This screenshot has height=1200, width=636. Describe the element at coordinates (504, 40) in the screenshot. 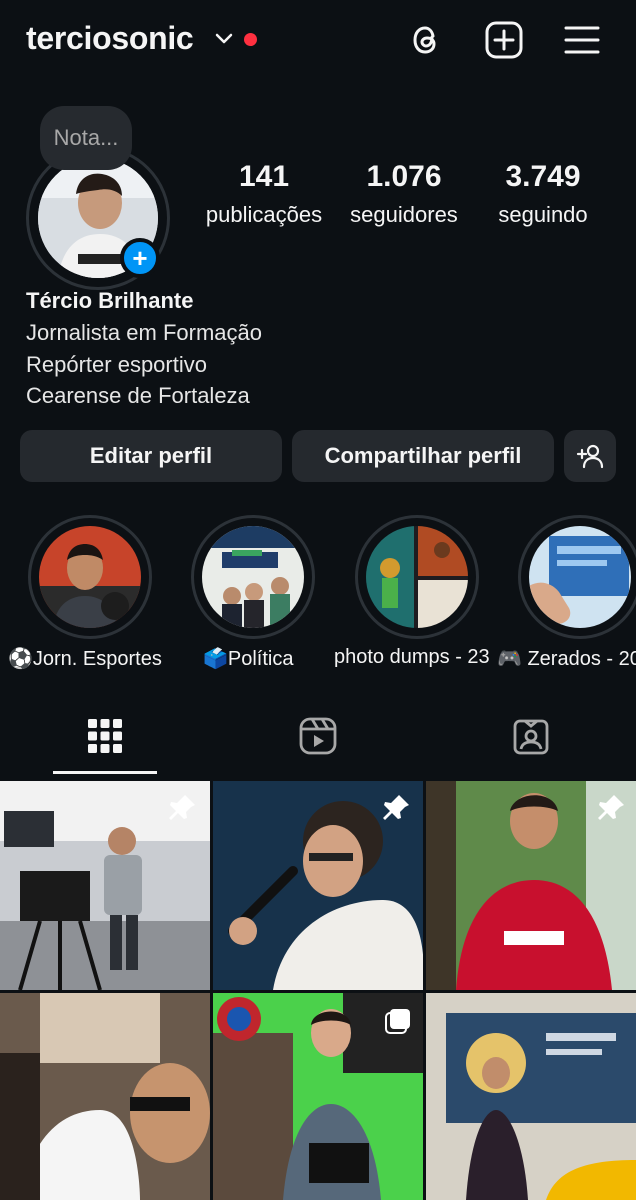

I see `create-post-icon` at that location.